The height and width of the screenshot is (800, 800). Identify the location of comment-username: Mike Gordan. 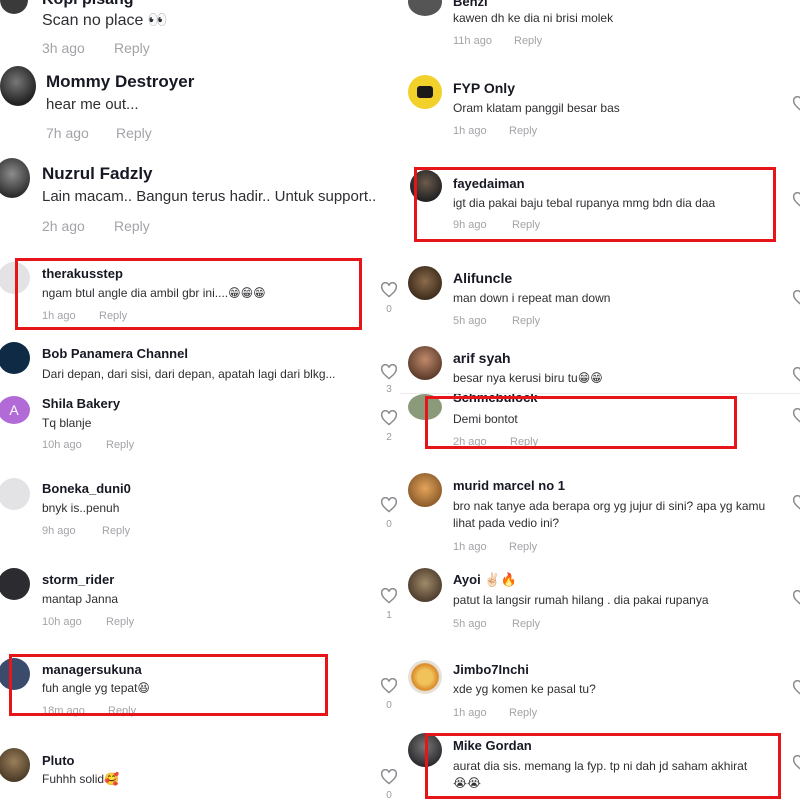
(492, 745).